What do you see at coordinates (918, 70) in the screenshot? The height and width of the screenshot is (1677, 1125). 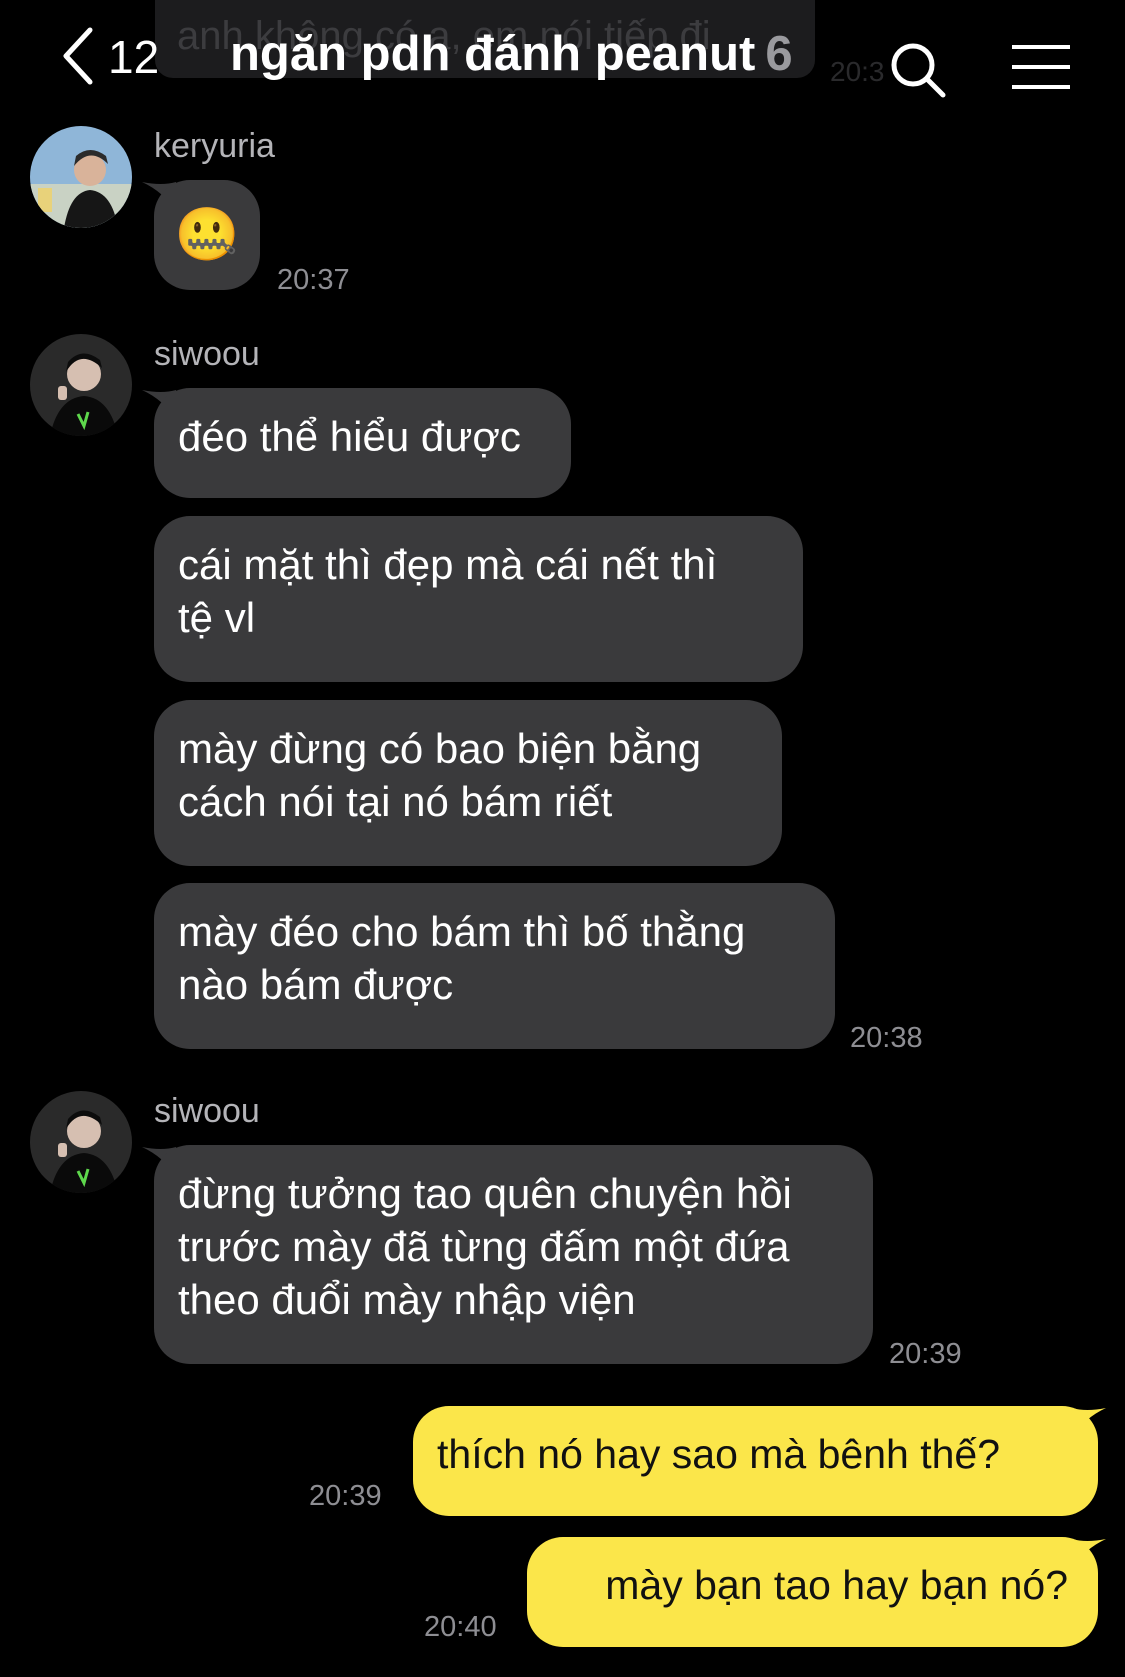 I see `search-icon` at bounding box center [918, 70].